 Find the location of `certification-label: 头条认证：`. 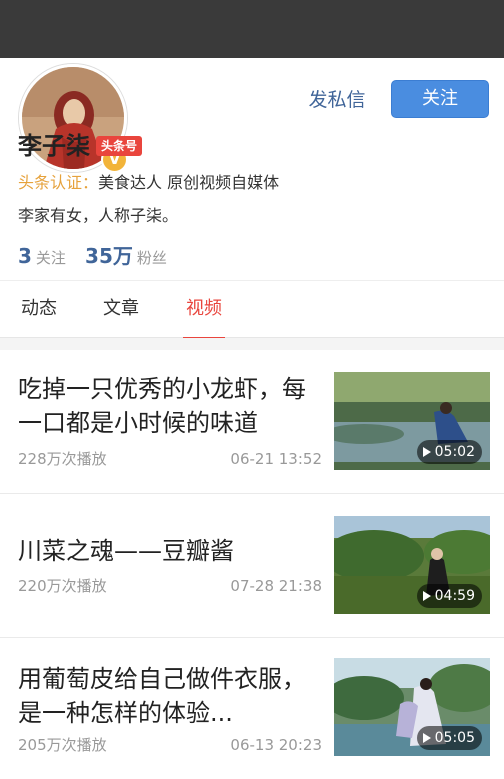

certification-label: 头条认证： is located at coordinates (58, 182).